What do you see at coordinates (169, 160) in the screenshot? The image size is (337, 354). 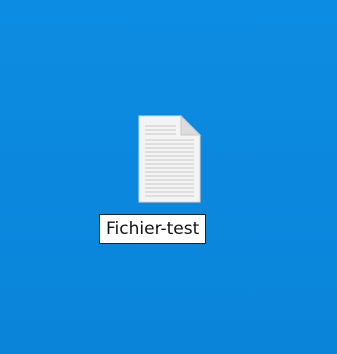 I see `text-file-icon` at bounding box center [169, 160].